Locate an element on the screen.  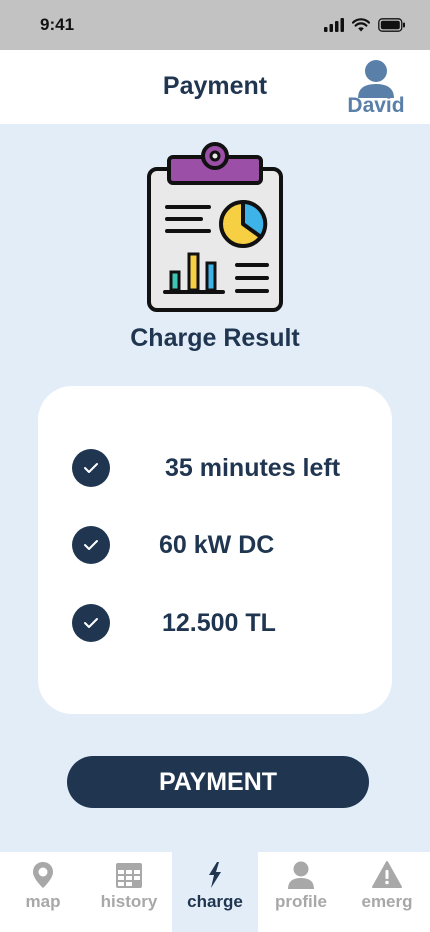
wifi-icon is located at coordinates (361, 25).